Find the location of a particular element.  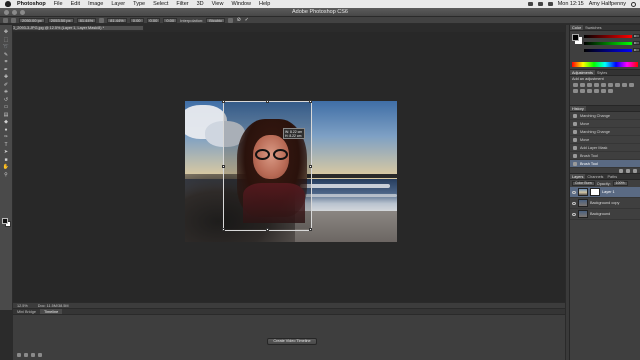

link-icon is located at coordinates (102, 20).